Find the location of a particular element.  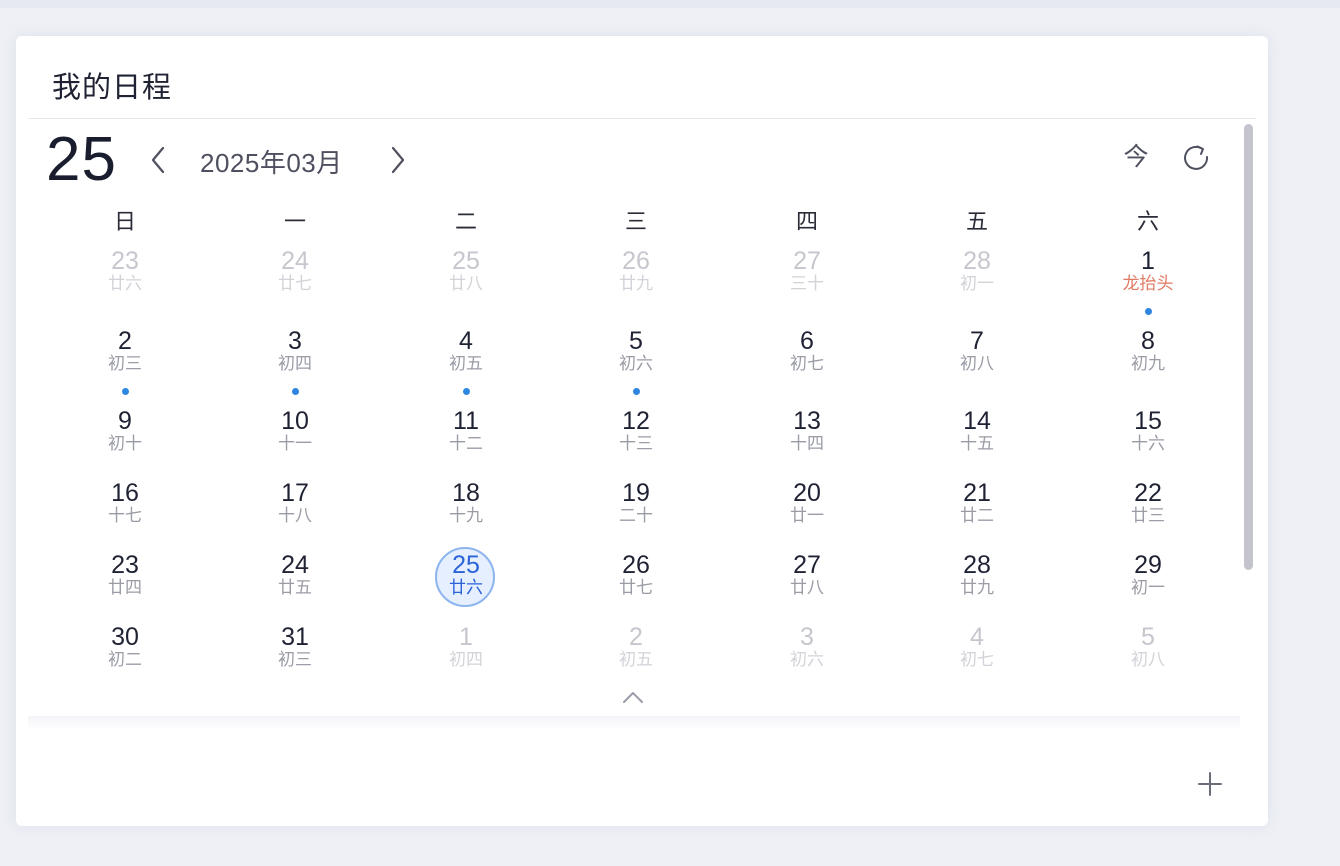

calendar-day-cell: 12 十三 is located at coordinates (636, 446).